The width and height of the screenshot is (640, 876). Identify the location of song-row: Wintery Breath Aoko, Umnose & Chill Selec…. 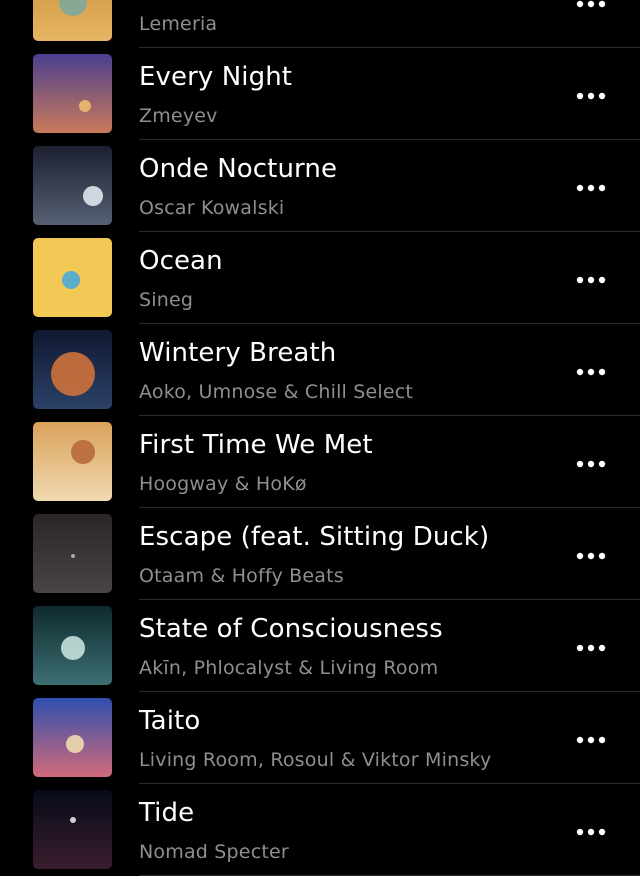
(320, 370).